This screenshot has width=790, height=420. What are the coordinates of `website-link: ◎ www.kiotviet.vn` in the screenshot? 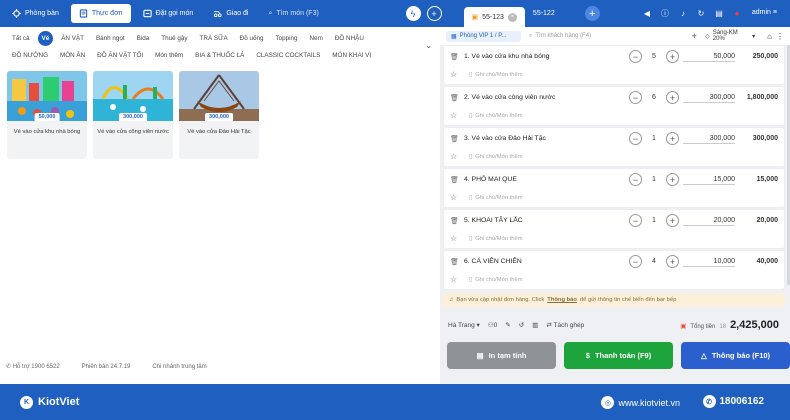 It's located at (640, 402).